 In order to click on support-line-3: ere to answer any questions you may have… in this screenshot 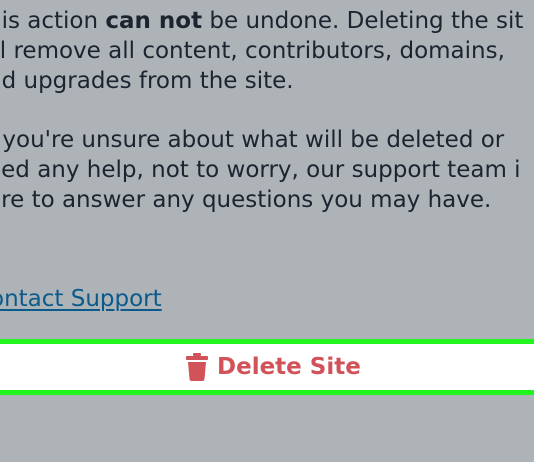, I will do `click(246, 200)`.